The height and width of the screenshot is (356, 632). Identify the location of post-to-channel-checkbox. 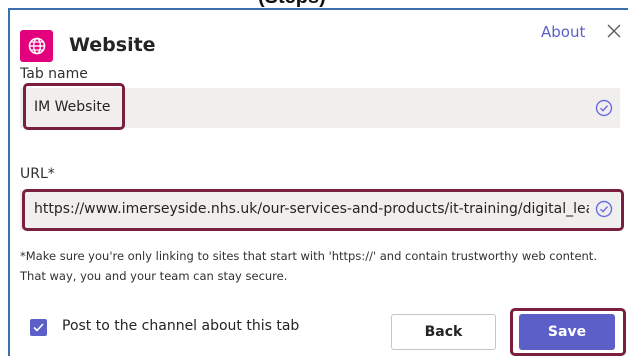
(38, 327).